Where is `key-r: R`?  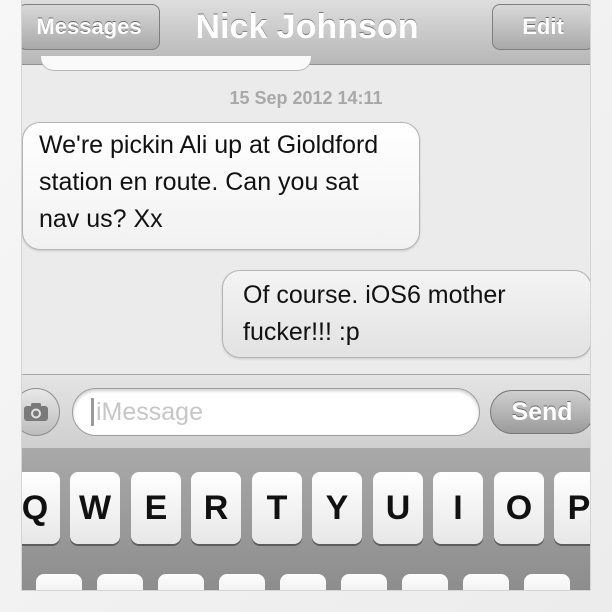
key-r: R is located at coordinates (216, 508).